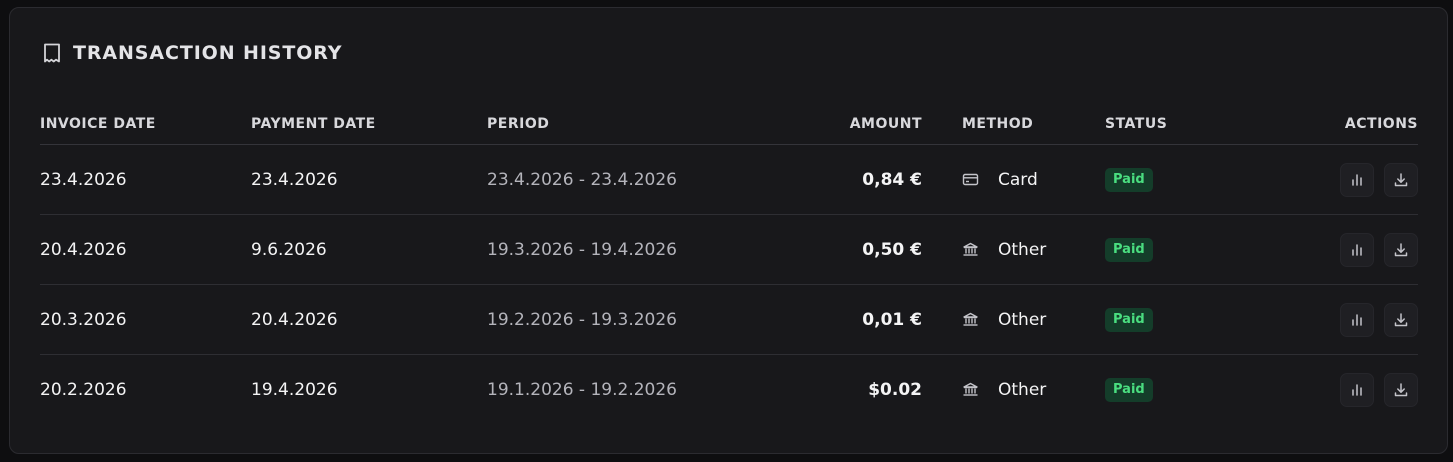 This screenshot has width=1453, height=462. I want to click on amount-cell: $0.02, so click(895, 389).